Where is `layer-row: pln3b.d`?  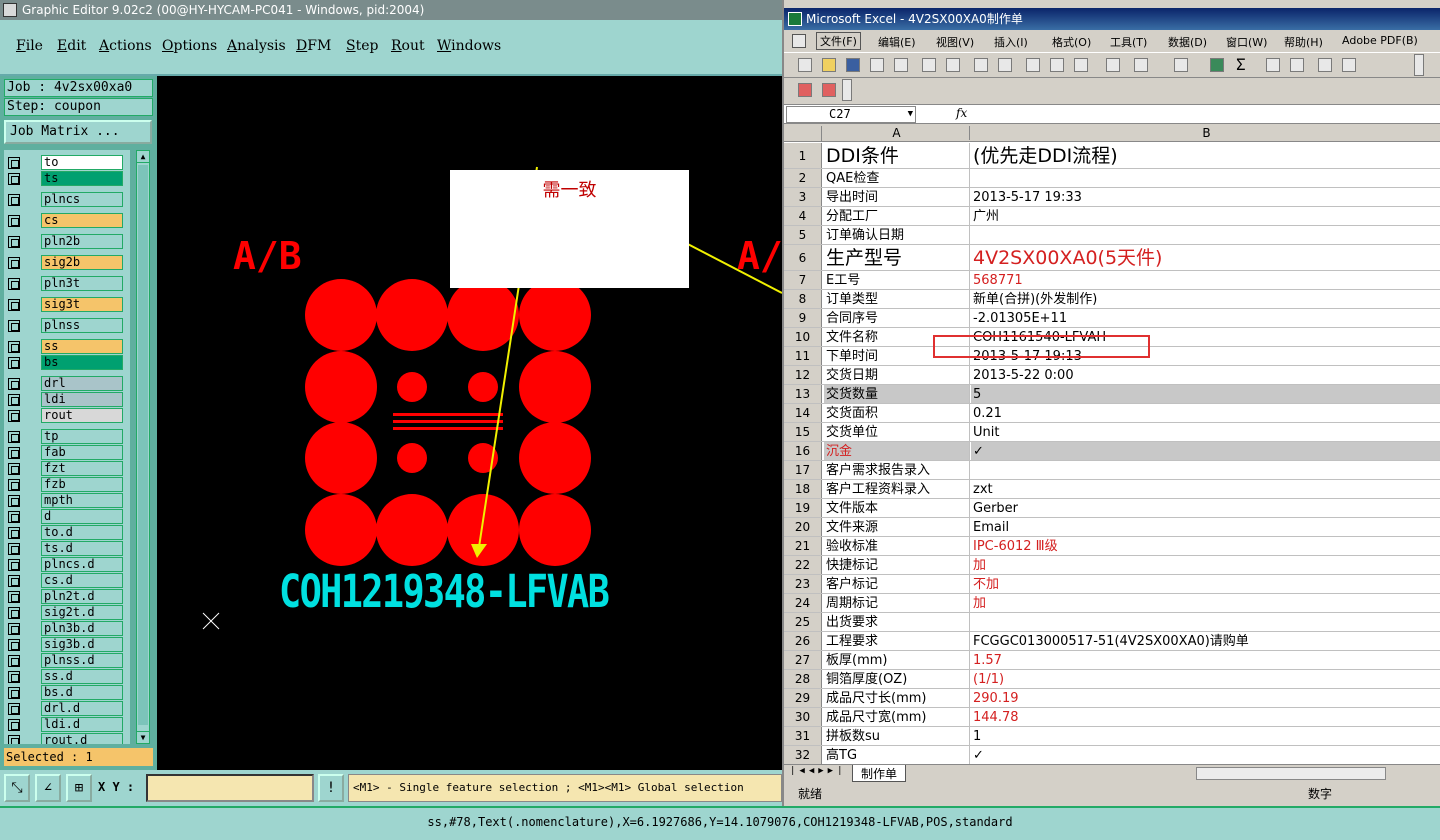 layer-row: pln3b.d is located at coordinates (67, 629).